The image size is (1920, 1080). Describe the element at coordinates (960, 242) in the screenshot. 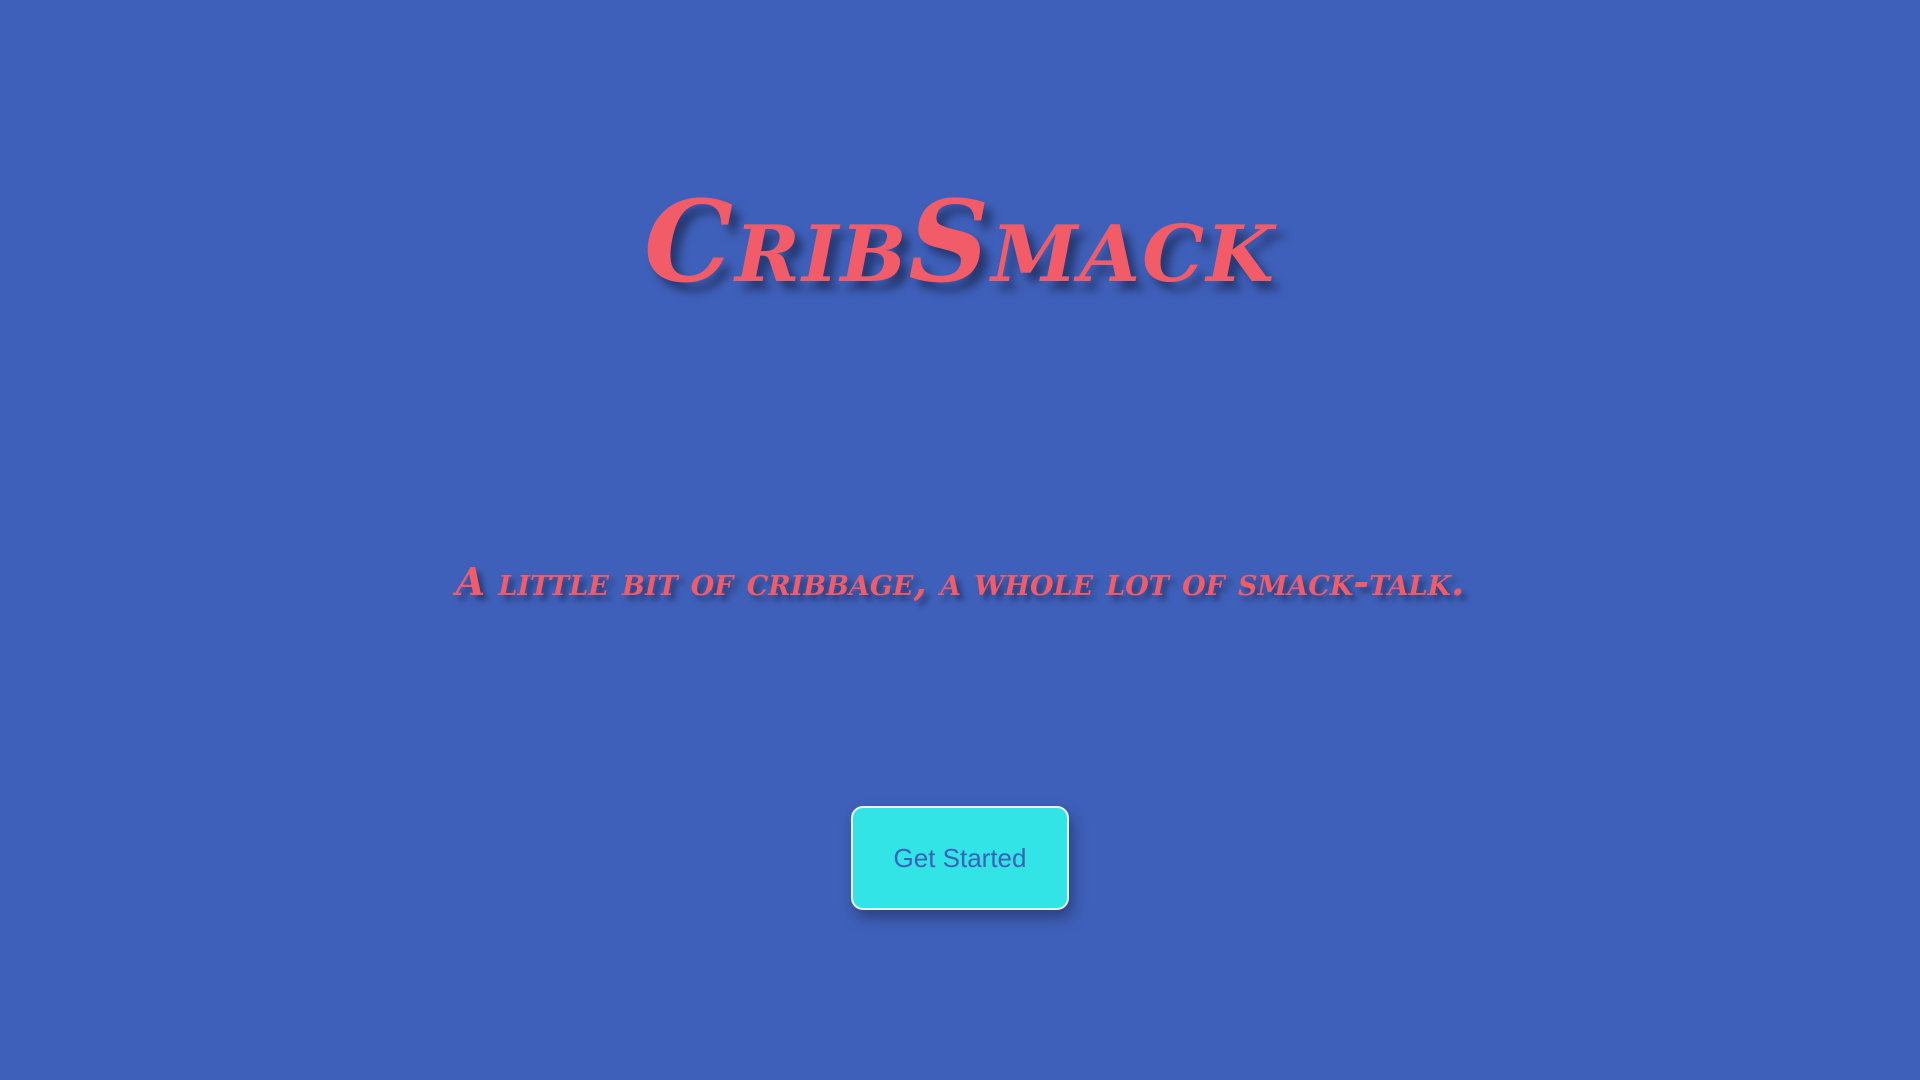

I see `app-title: CribSmack` at that location.